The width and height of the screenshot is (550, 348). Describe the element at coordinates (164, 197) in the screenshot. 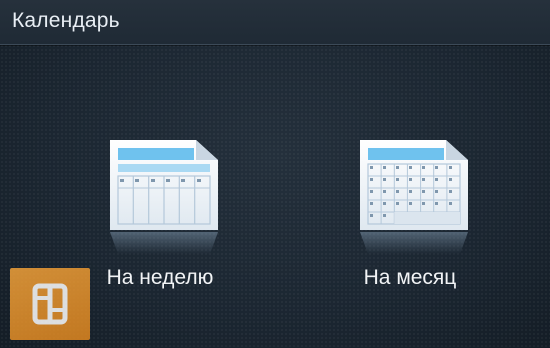

I see `week-calendar-icon` at that location.